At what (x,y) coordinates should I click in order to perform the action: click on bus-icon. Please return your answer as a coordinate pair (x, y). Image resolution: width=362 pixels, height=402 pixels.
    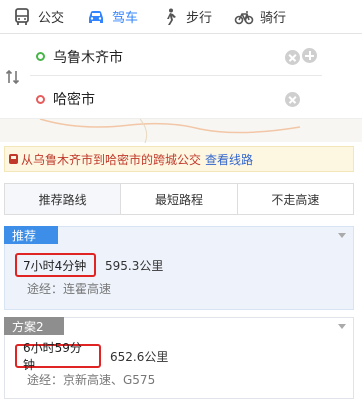
    Looking at the image, I should click on (22, 17).